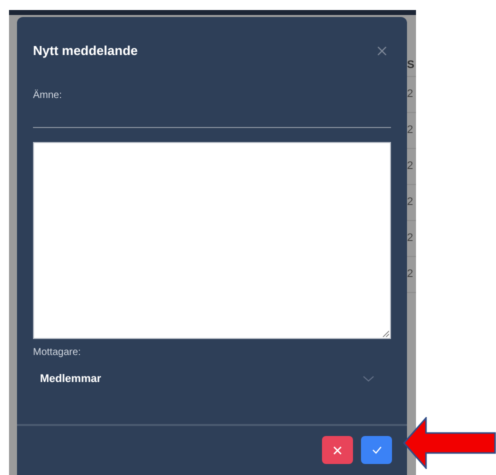 This screenshot has height=475, width=496. I want to click on chevron-down-icon, so click(368, 379).